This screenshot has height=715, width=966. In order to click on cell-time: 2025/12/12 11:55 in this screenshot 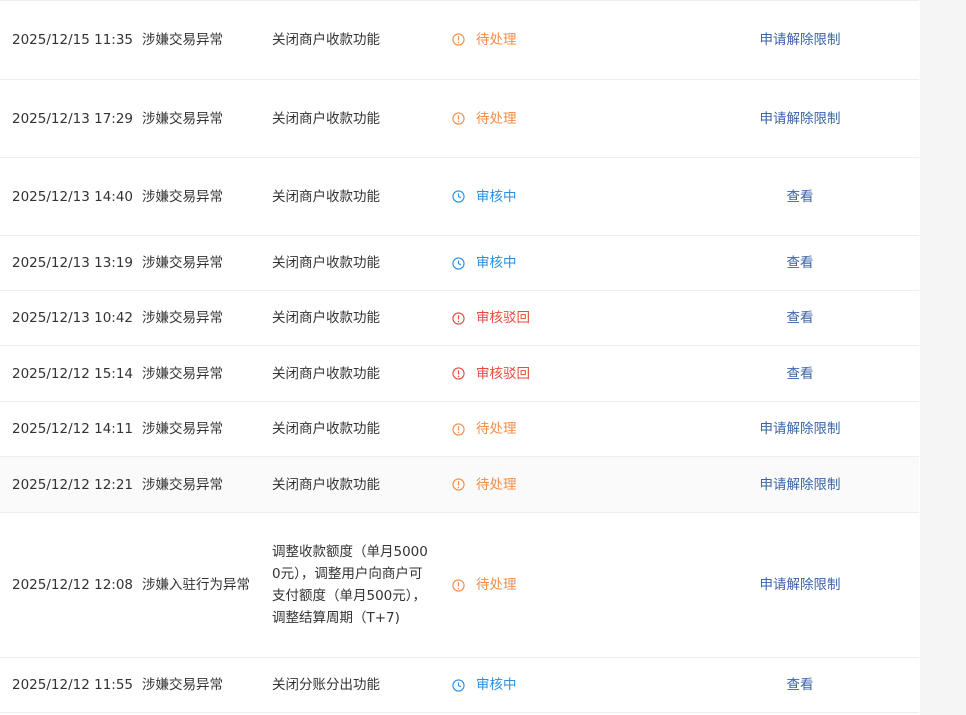, I will do `click(73, 685)`.